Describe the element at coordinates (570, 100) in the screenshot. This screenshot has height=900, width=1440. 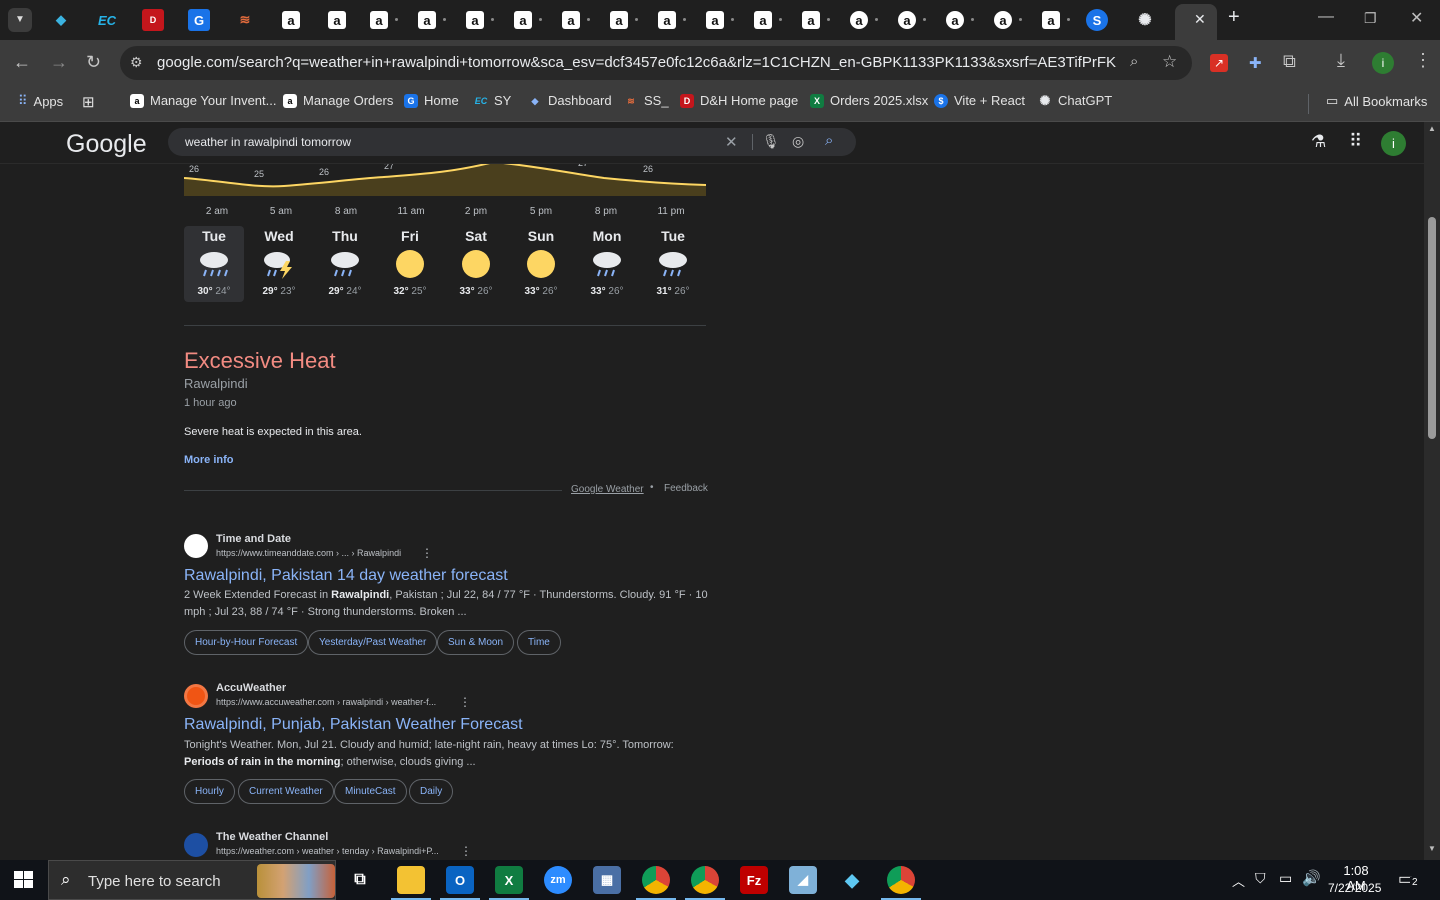
I see `bookmark-dashboard: ◆ Dashboard` at that location.